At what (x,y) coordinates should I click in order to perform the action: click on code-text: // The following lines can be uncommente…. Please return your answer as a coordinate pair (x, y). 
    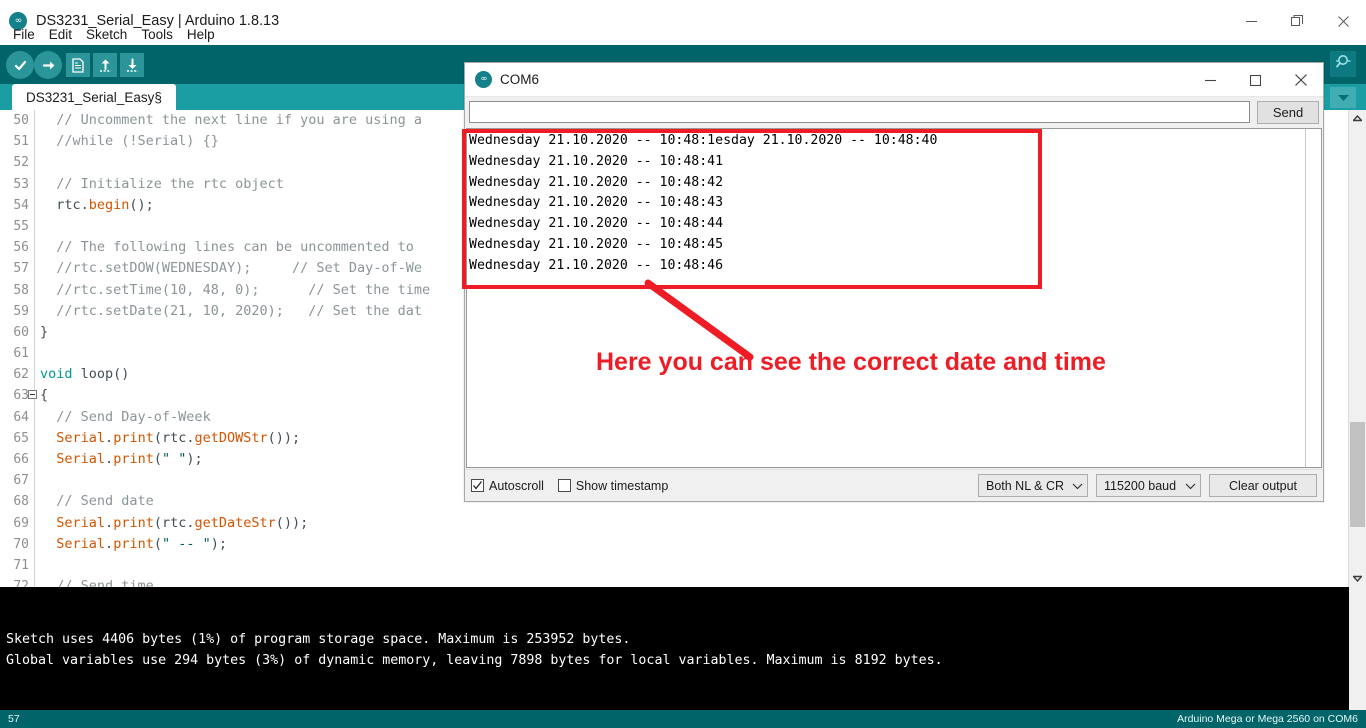
    Looking at the image, I should click on (235, 247).